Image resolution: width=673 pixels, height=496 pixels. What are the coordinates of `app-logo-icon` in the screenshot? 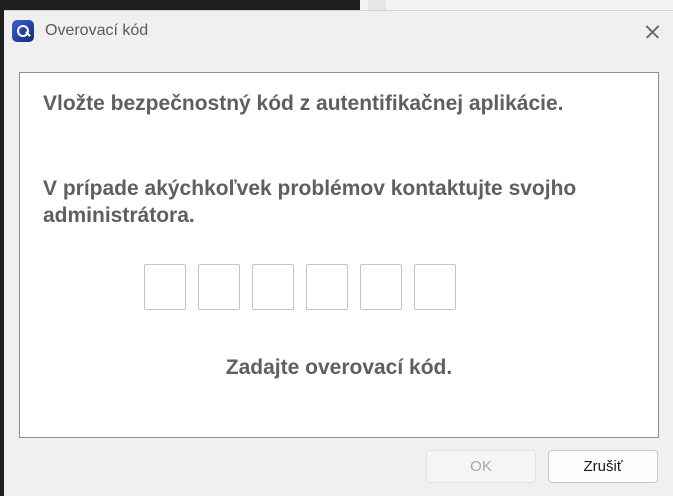 It's located at (23, 31).